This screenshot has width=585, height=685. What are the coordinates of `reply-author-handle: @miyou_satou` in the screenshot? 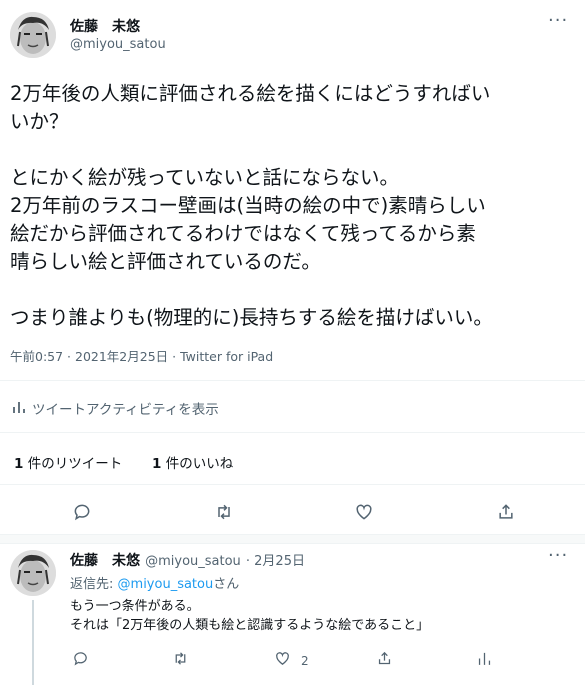 It's located at (193, 561).